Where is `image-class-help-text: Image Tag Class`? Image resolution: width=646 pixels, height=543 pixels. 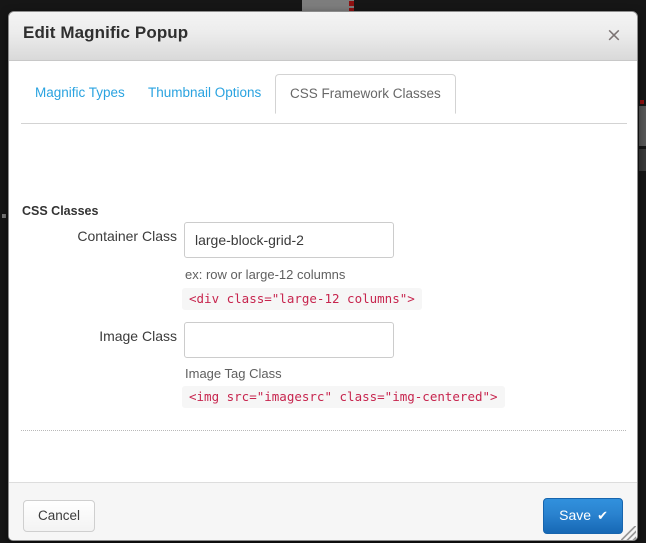
image-class-help-text: Image Tag Class is located at coordinates (233, 373).